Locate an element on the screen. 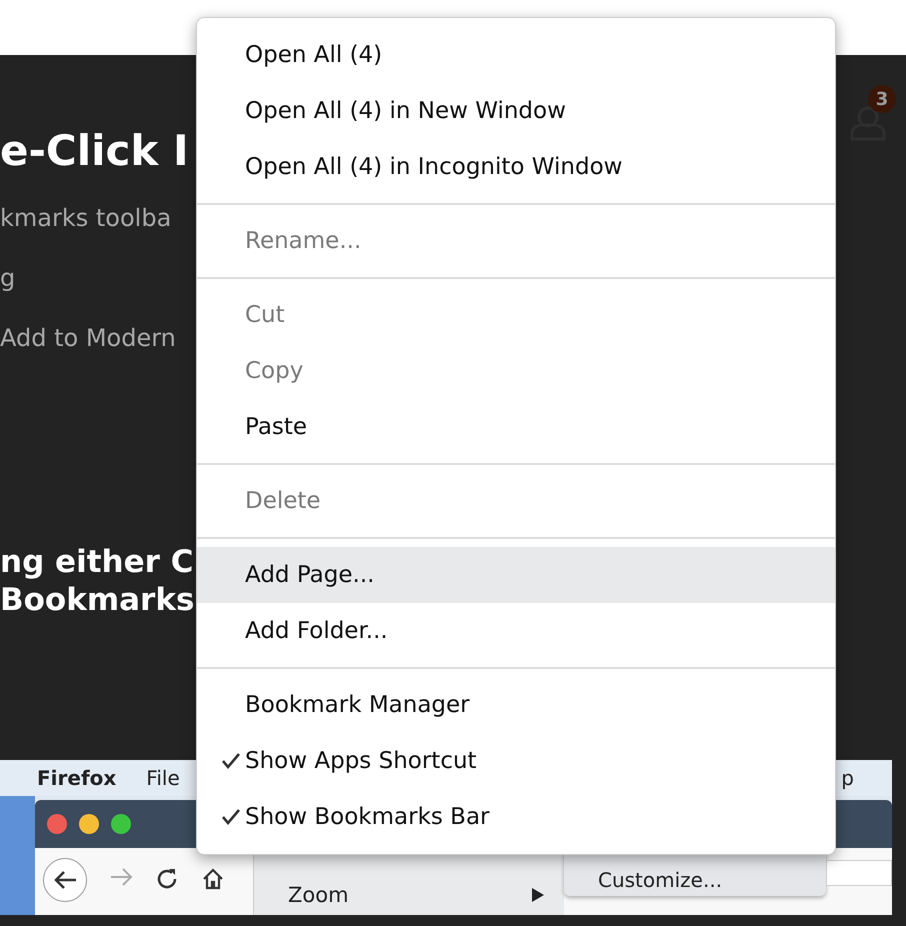  page-text: Add to Modern is located at coordinates (88, 338).